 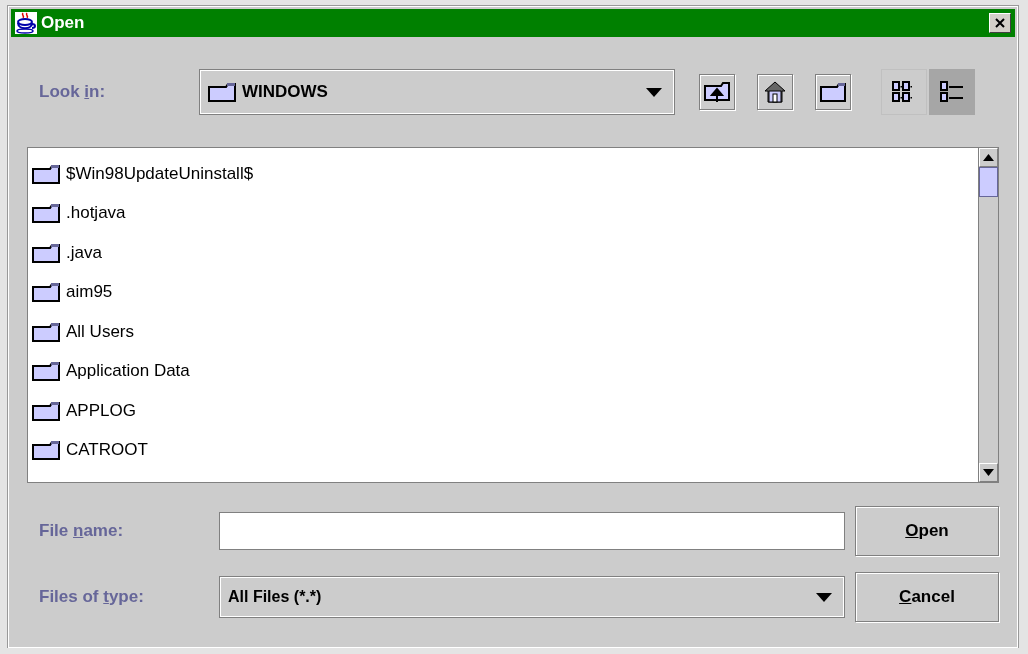 I want to click on file-list-item: CATROOT, so click(x=503, y=450).